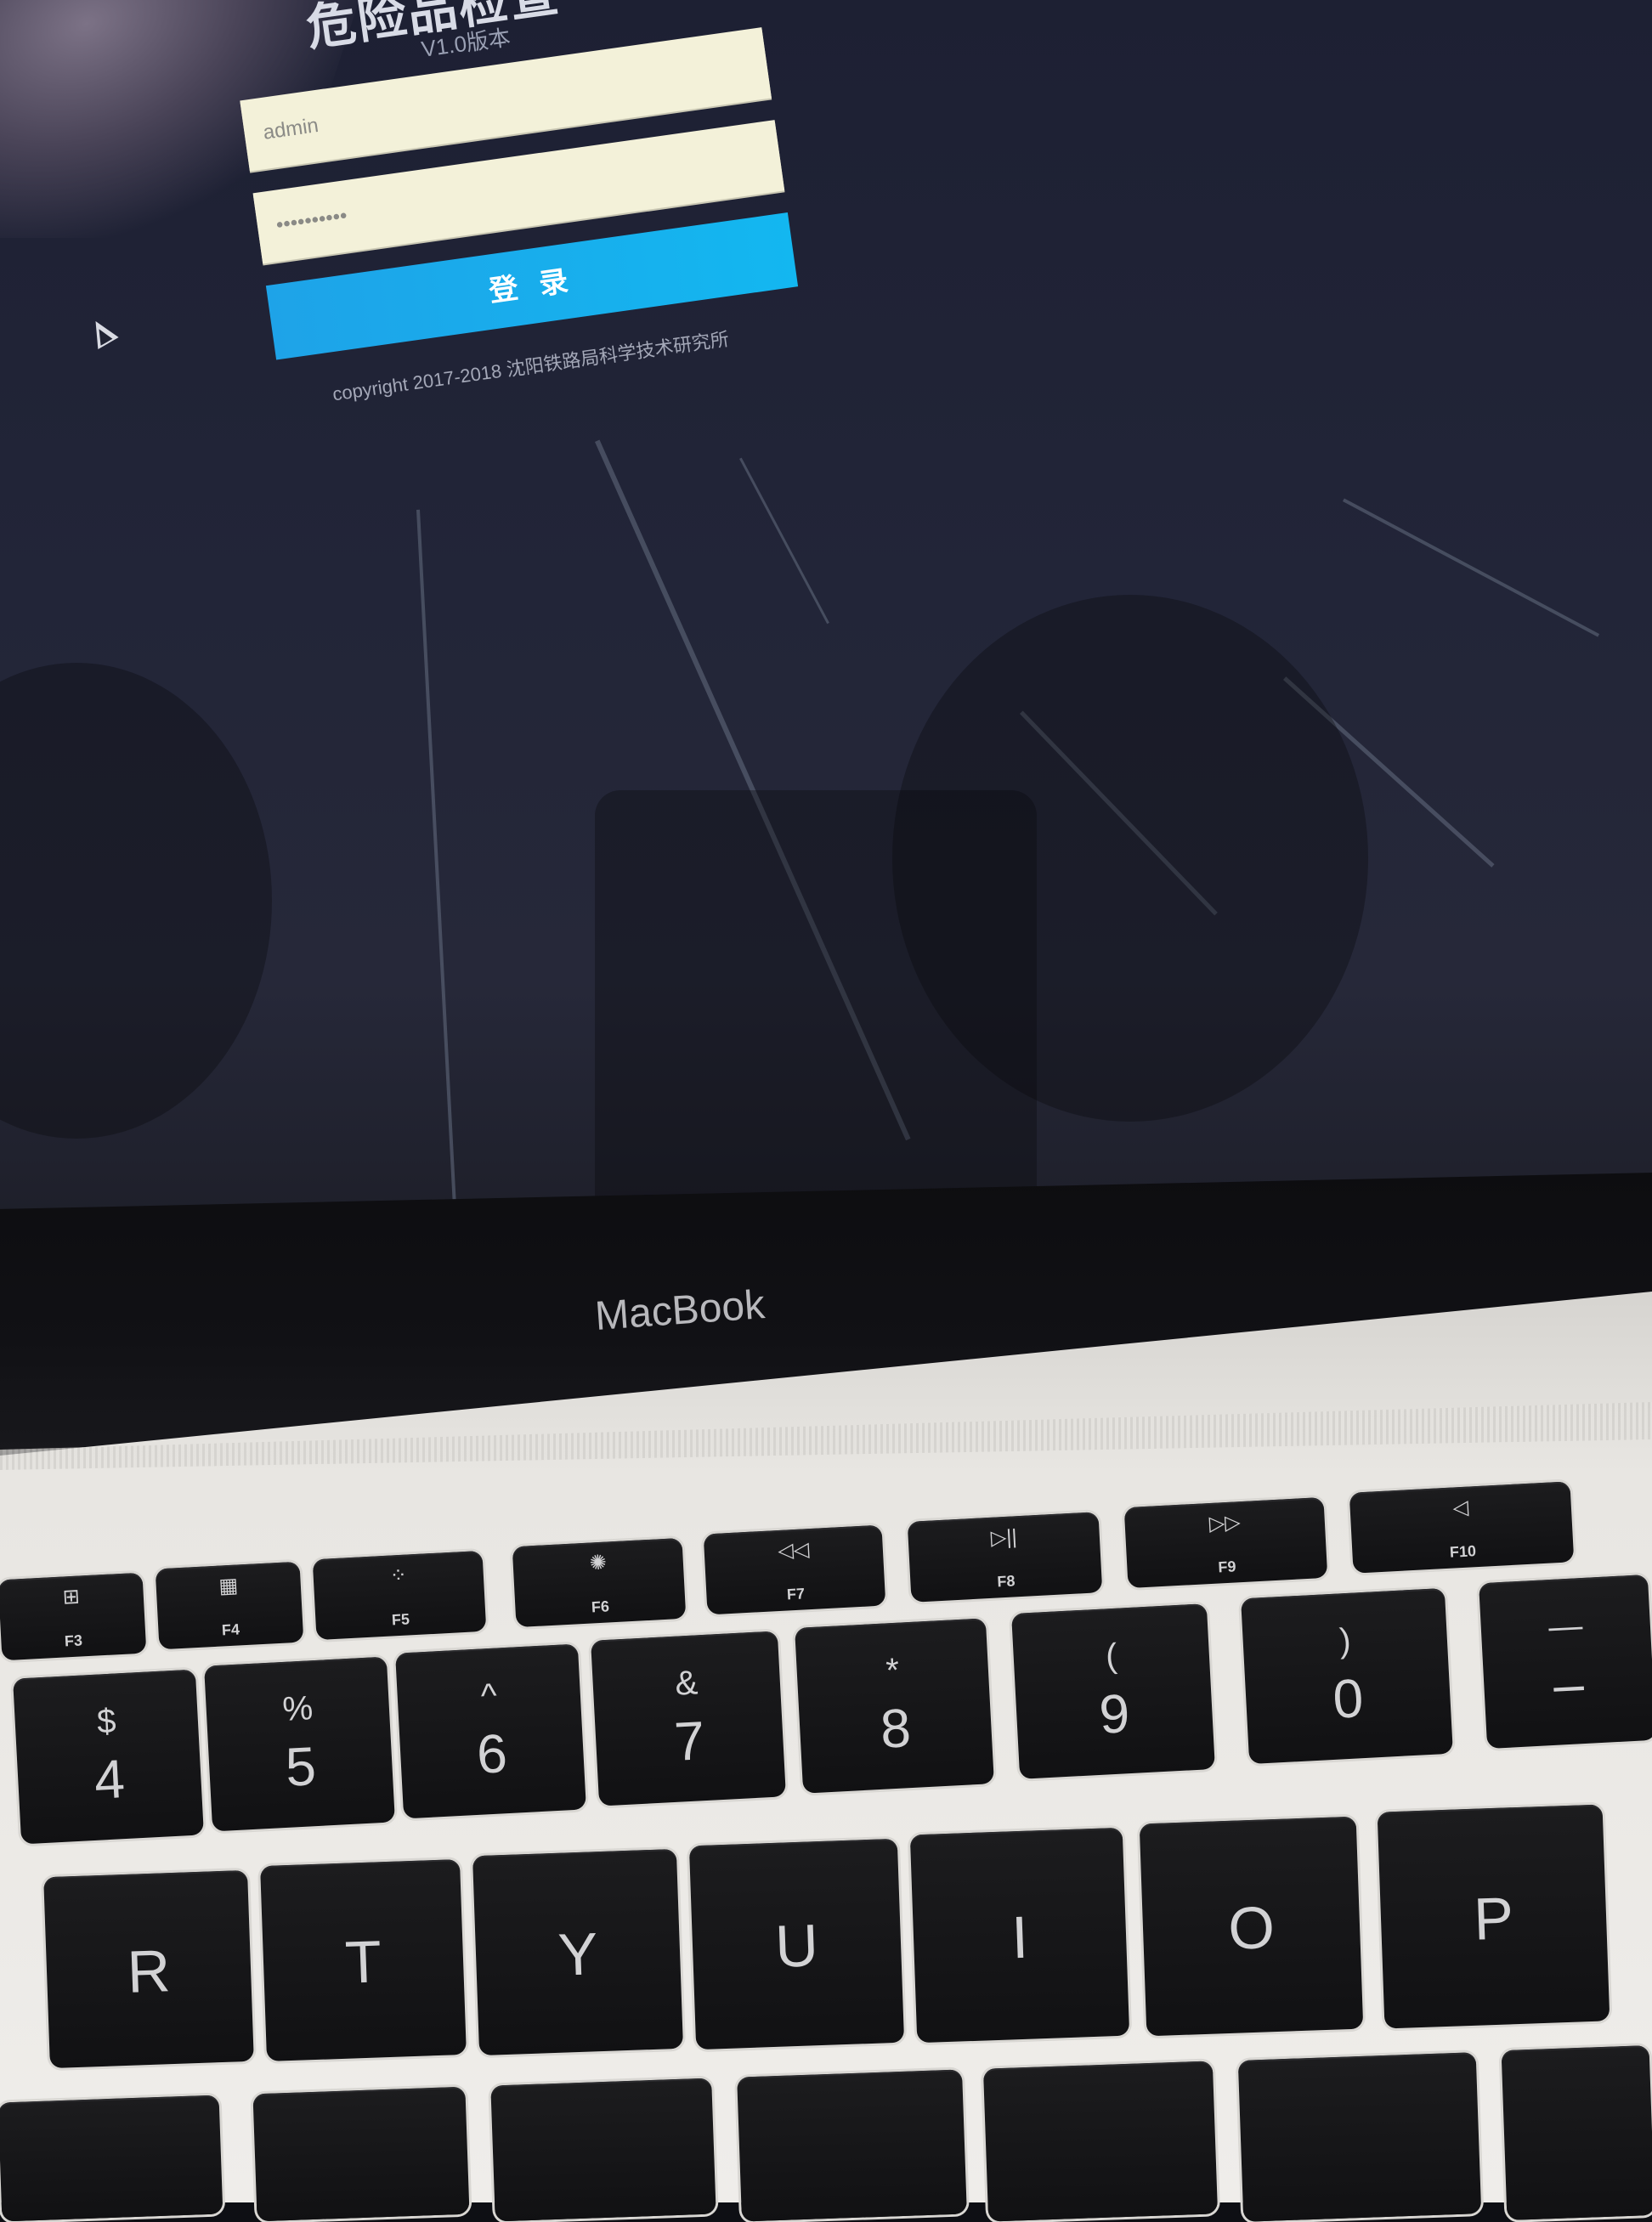 This screenshot has width=1652, height=2222. I want to click on play-pause-icon: ▷||, so click(1004, 1538).